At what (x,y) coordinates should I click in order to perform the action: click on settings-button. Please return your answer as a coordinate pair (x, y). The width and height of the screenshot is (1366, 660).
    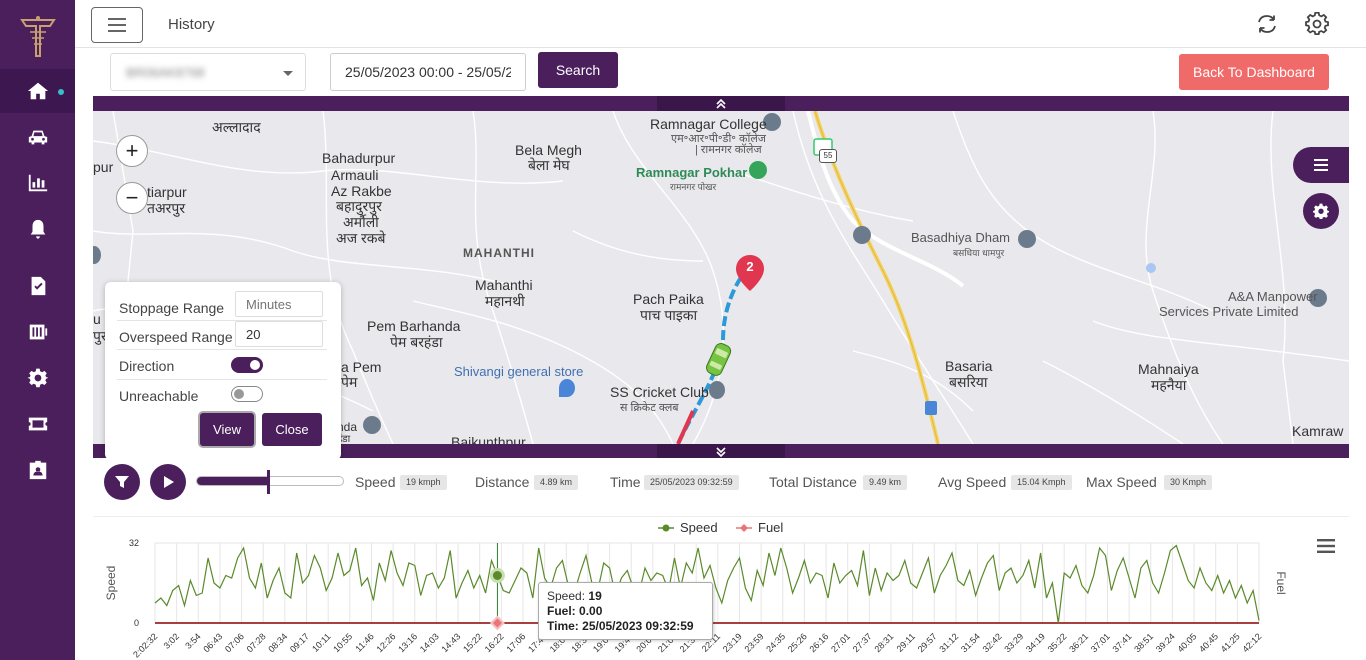
    Looking at the image, I should click on (1317, 23).